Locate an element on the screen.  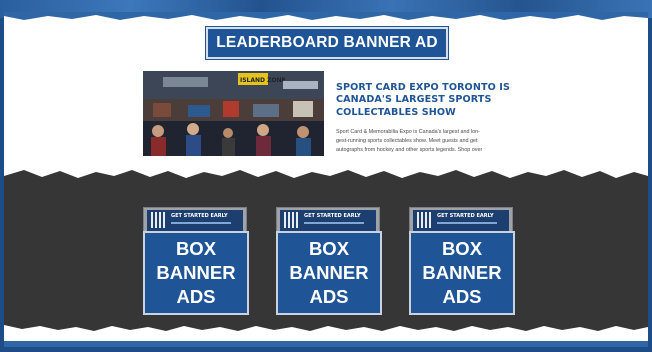
box-banner-ad-3: GET STARTED EARLY BOX BANNER ADS is located at coordinates (464, 261).